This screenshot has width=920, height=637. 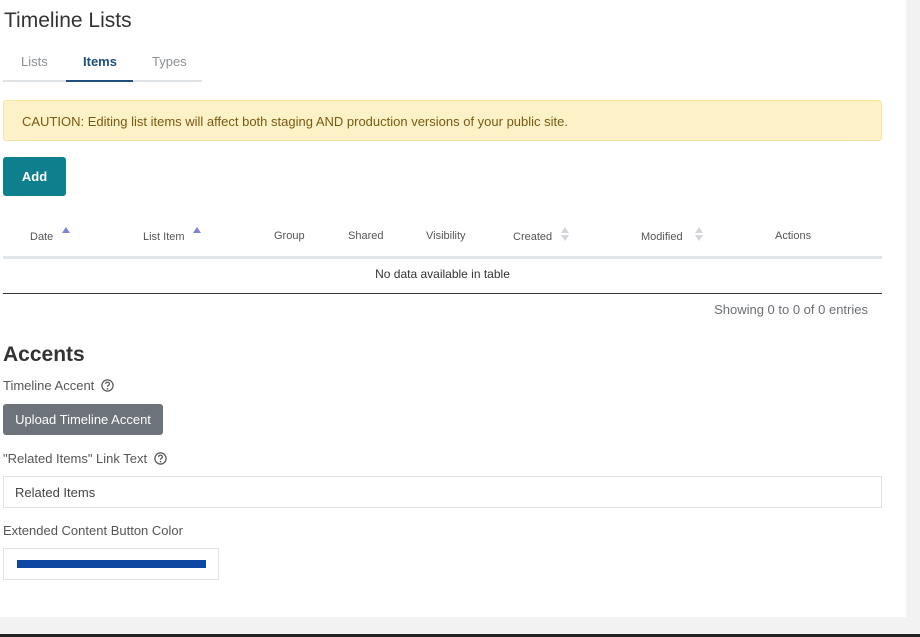 I want to click on add-button: Add, so click(x=34, y=176).